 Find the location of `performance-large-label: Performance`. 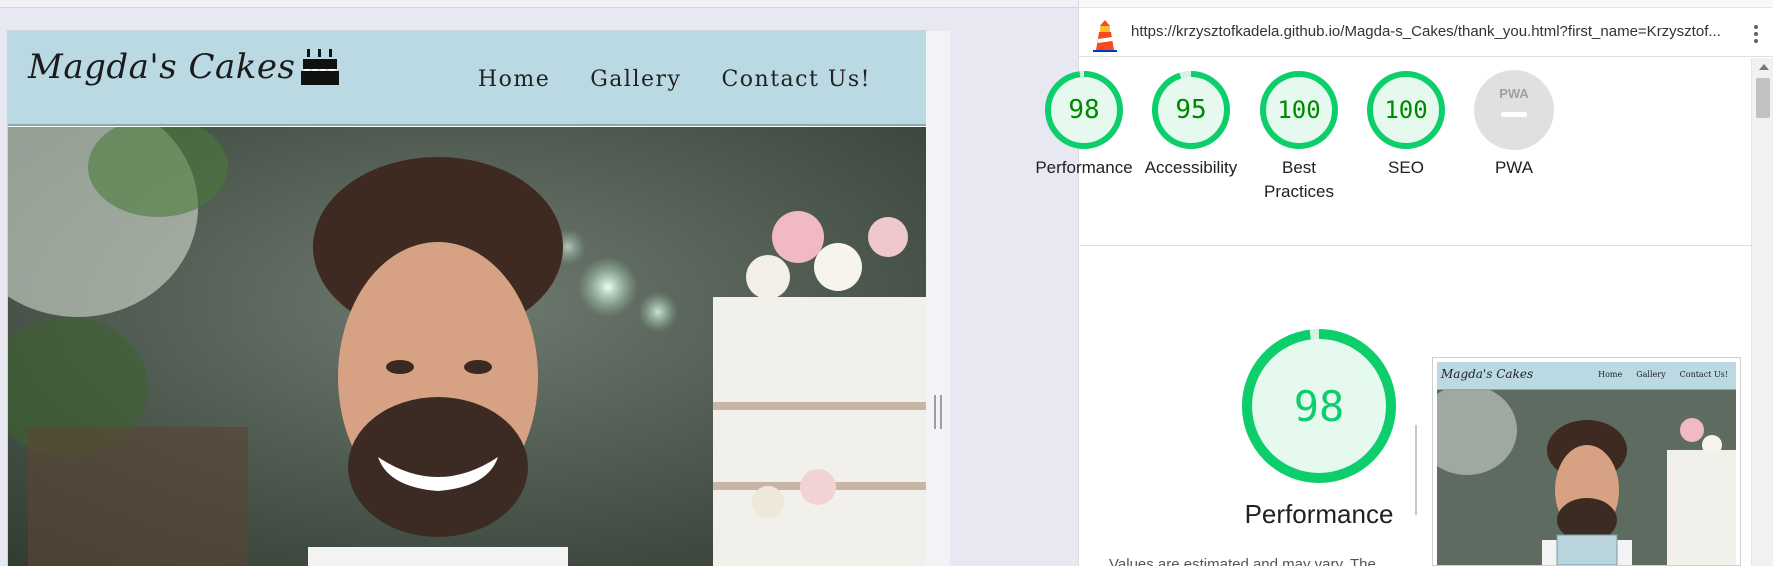

performance-large-label: Performance is located at coordinates (1319, 514).